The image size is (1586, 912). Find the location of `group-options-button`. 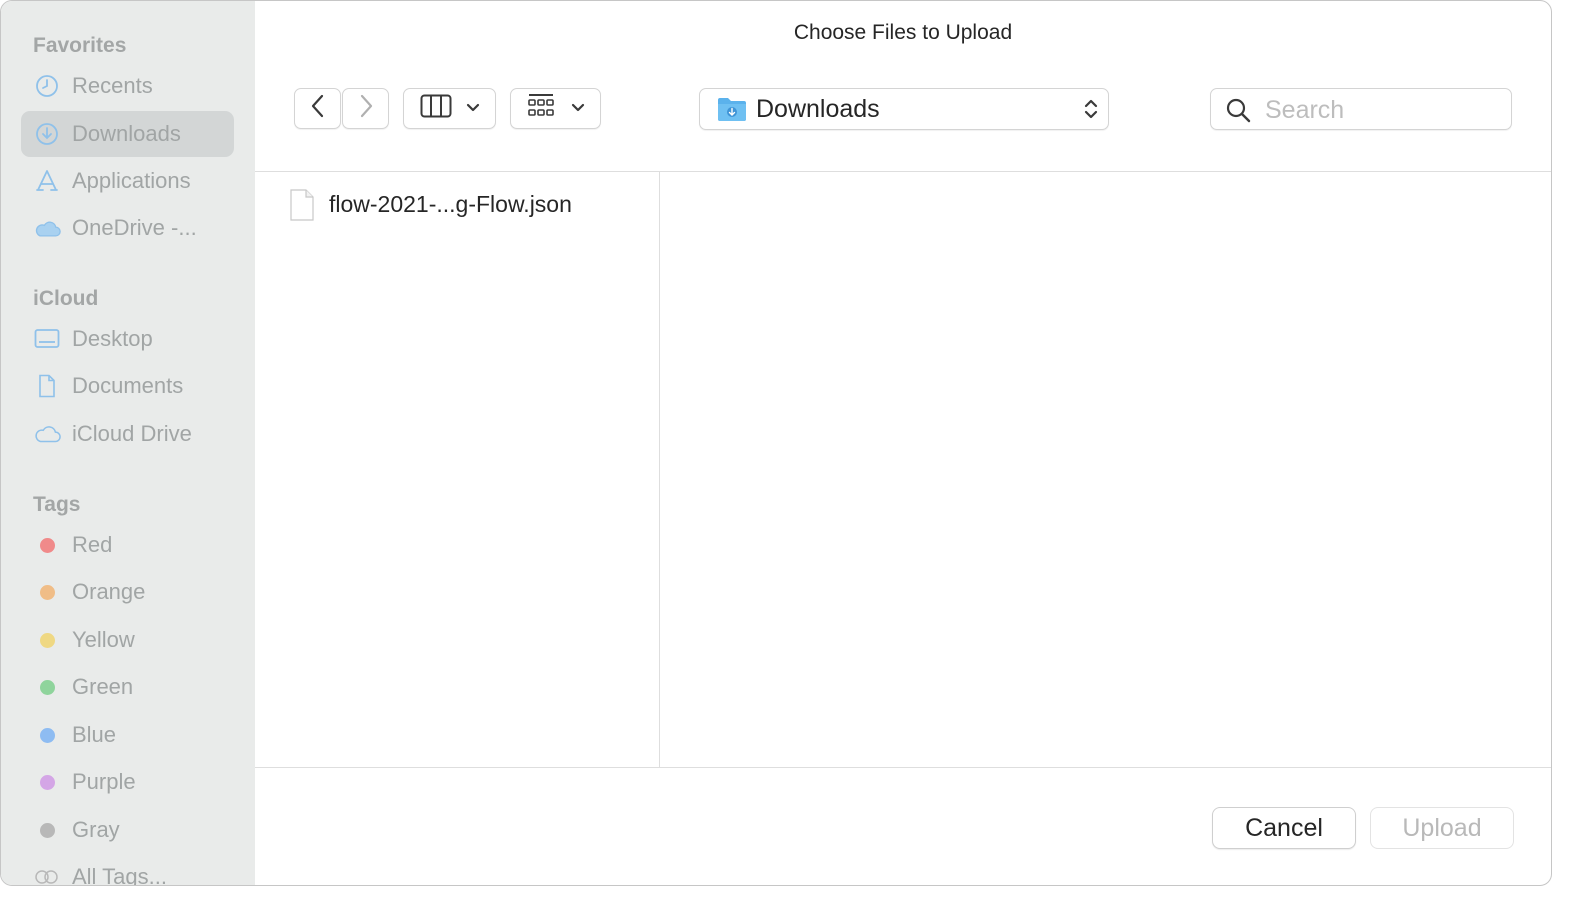

group-options-button is located at coordinates (555, 108).